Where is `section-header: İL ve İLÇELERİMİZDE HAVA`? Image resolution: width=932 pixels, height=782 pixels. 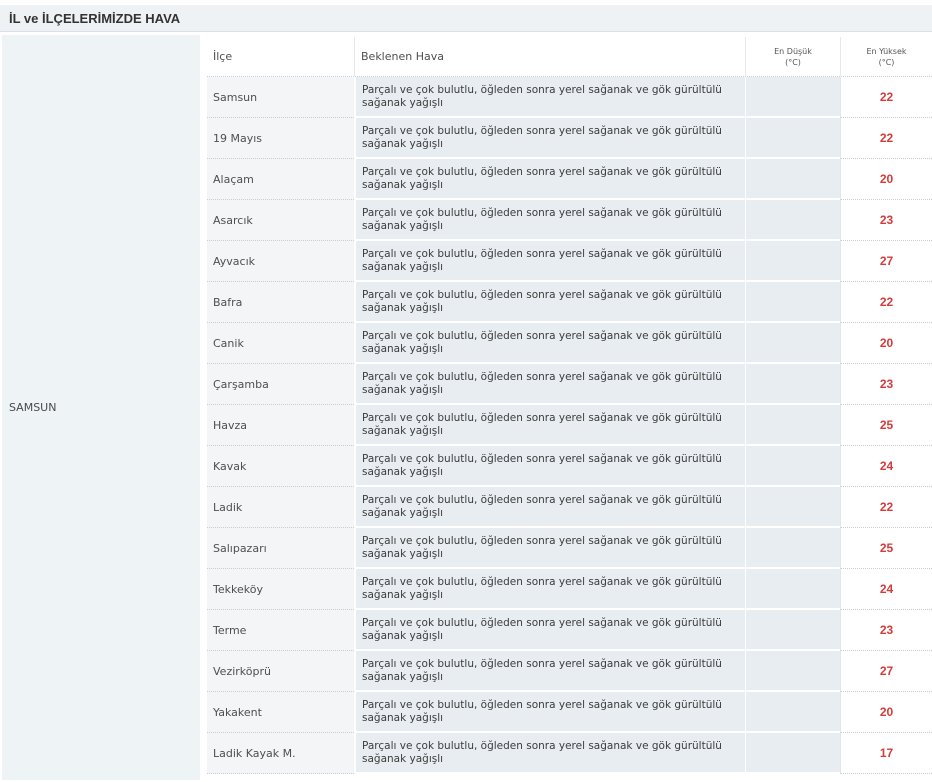 section-header: İL ve İLÇELERİMİZDE HAVA is located at coordinates (466, 18).